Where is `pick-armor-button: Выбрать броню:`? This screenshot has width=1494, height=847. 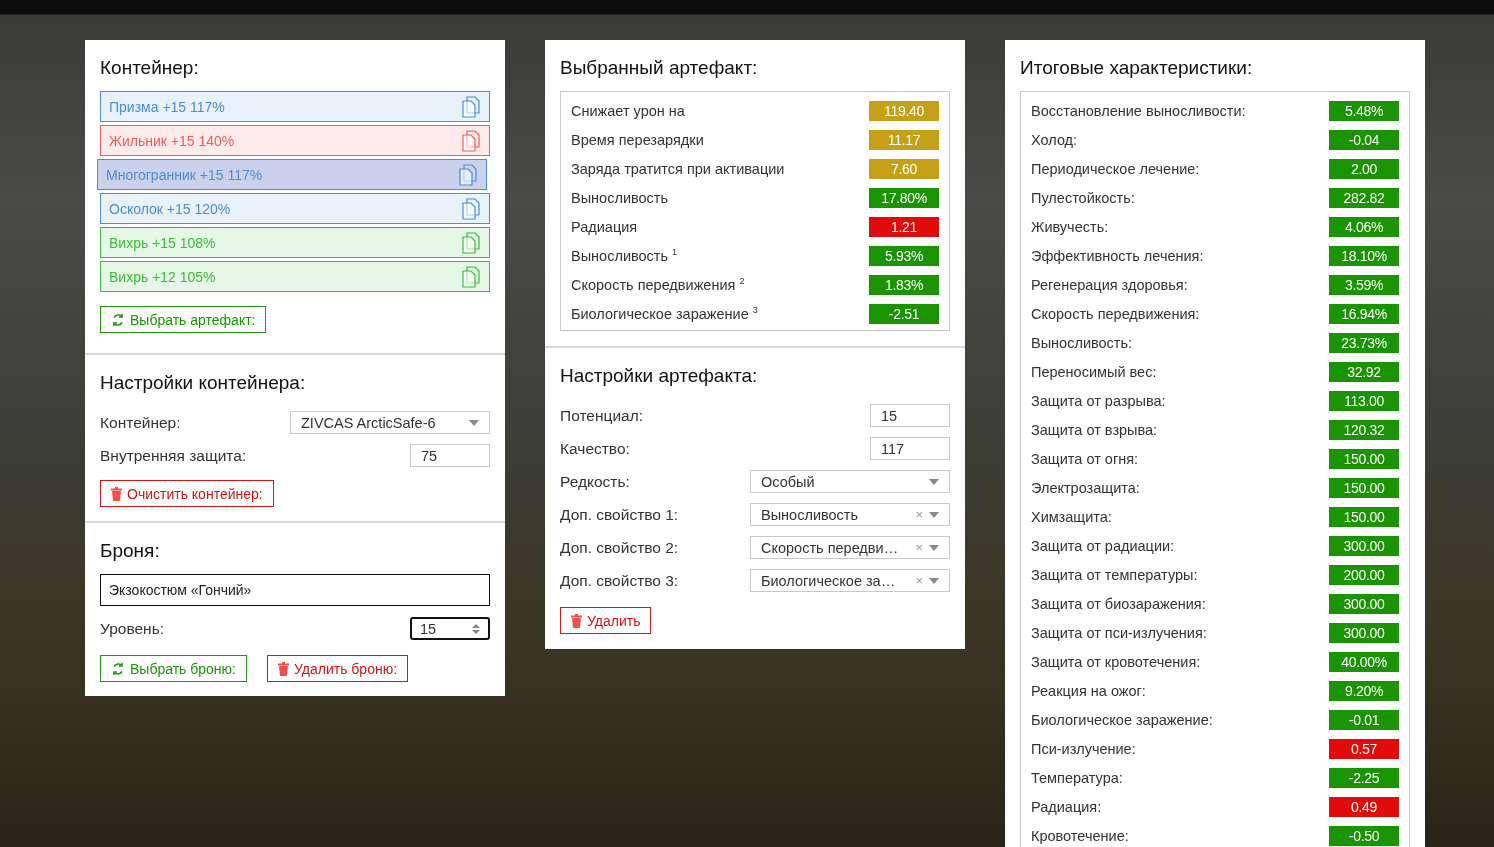
pick-armor-button: Выбрать броню: is located at coordinates (173, 668).